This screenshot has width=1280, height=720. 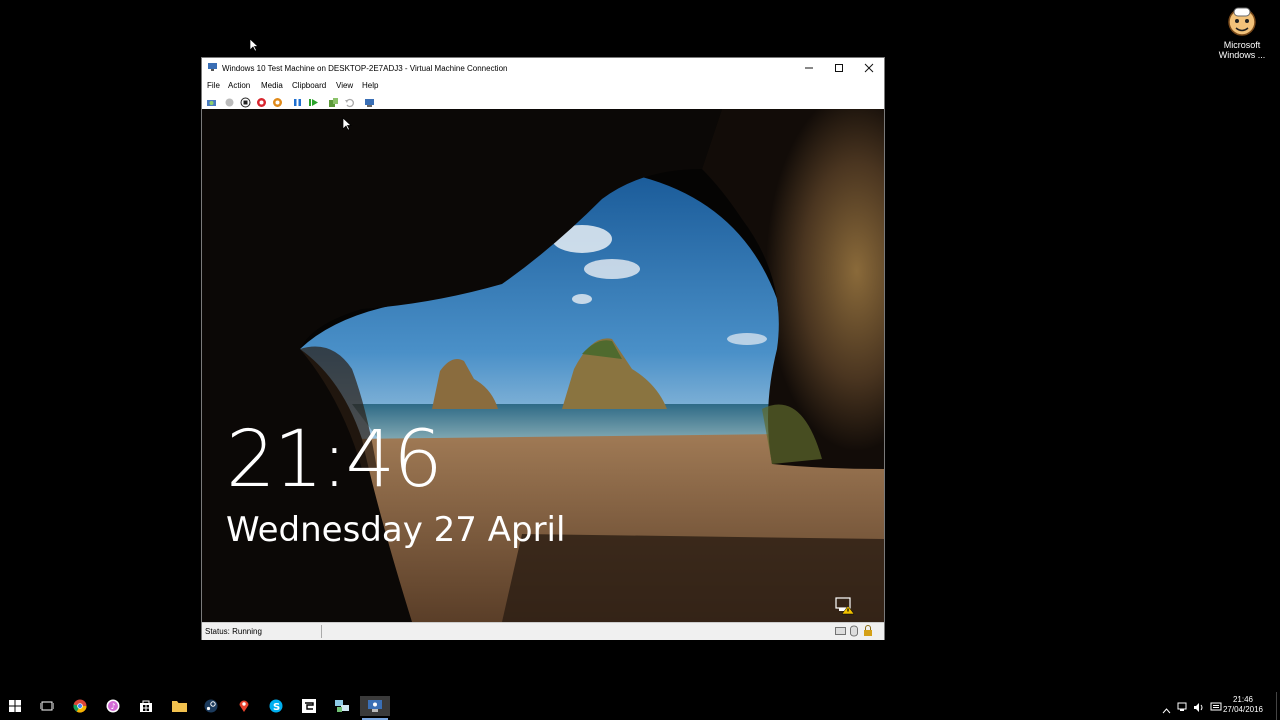 What do you see at coordinates (840, 632) in the screenshot?
I see `keyboard-icon` at bounding box center [840, 632].